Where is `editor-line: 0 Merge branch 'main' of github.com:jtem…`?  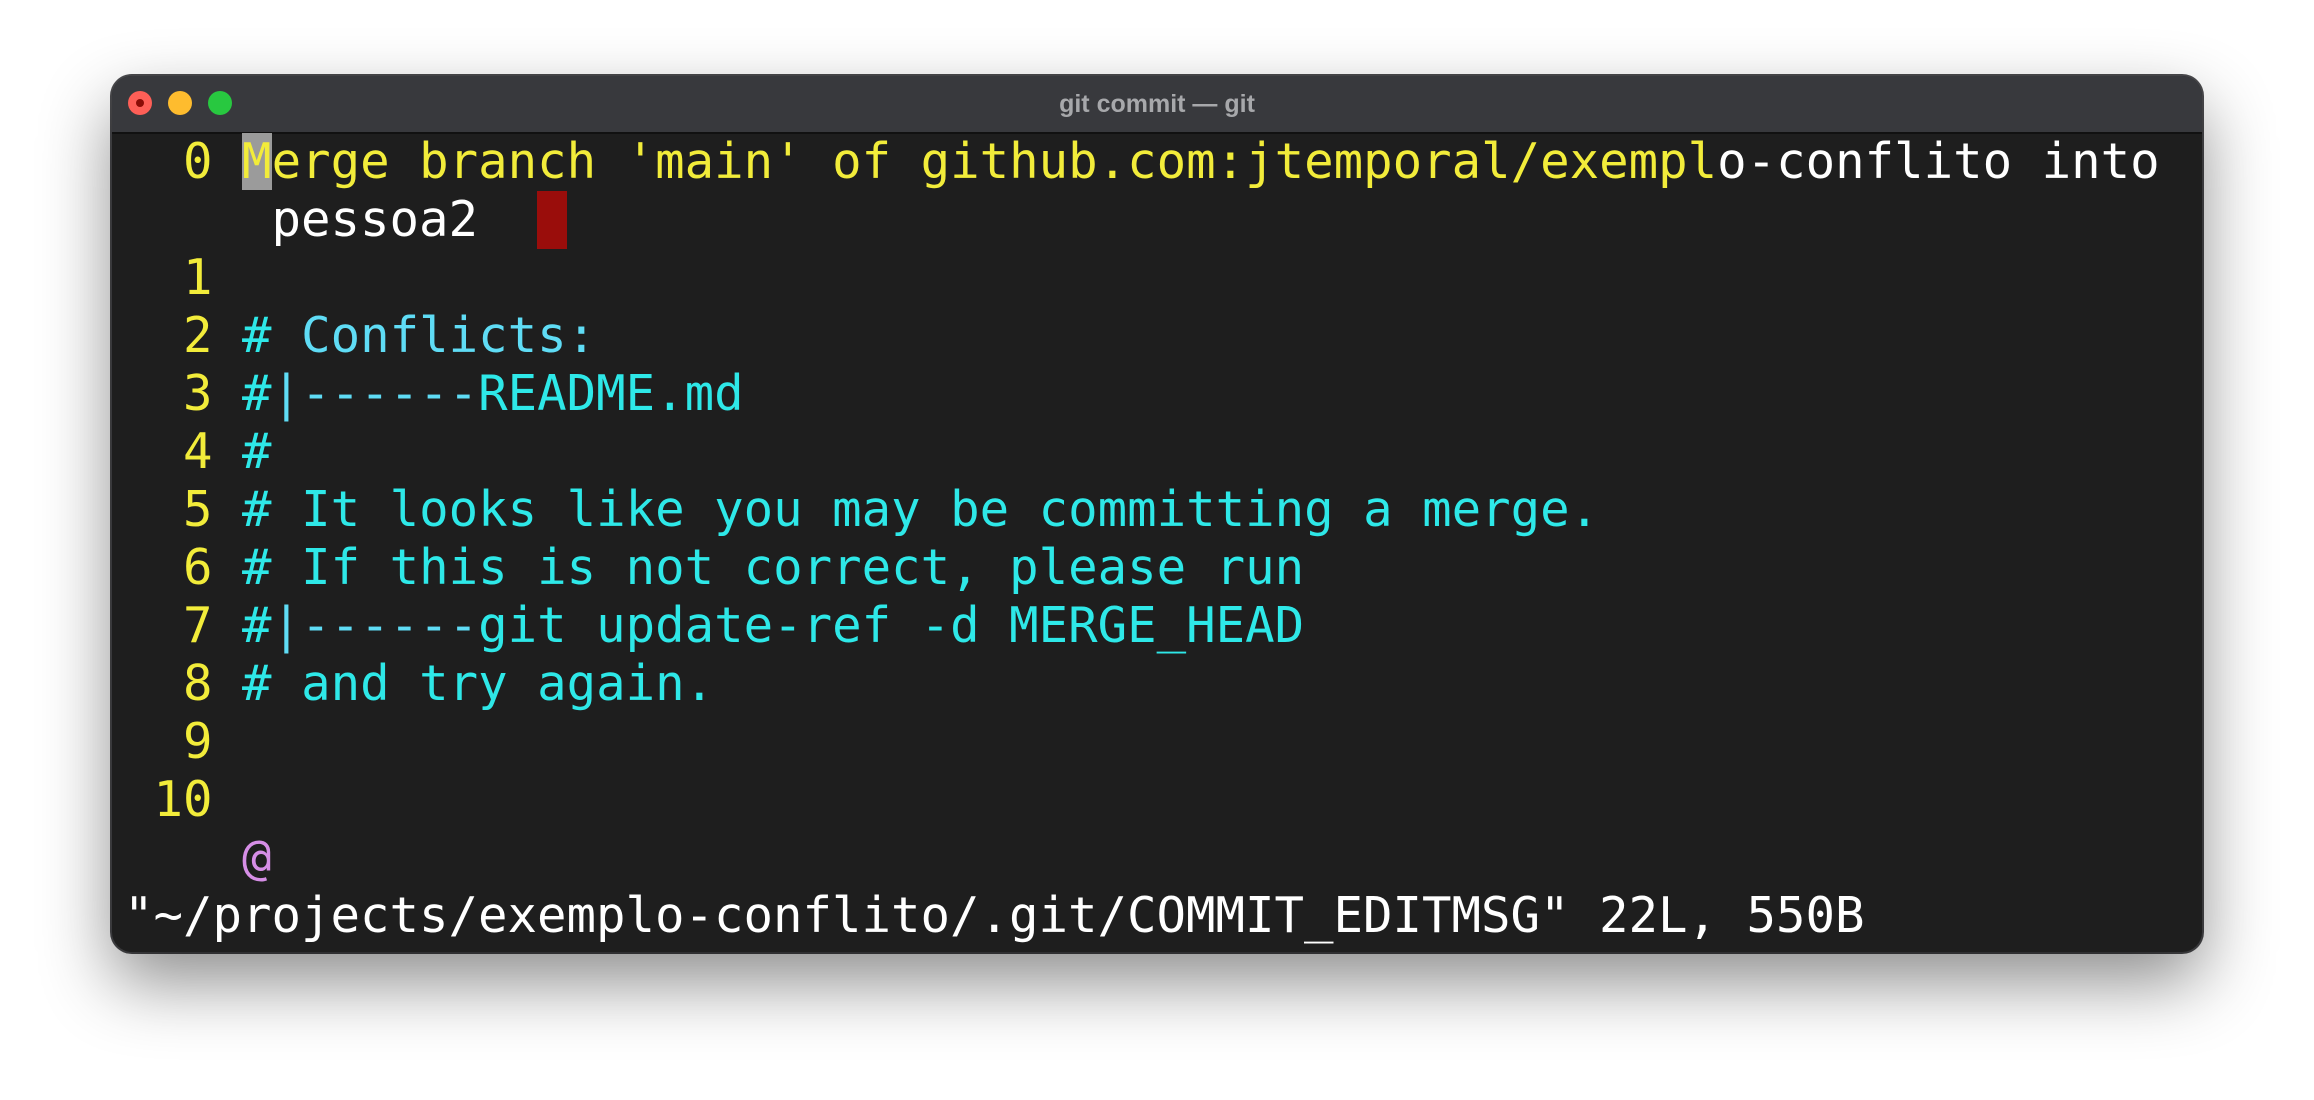
editor-line: 0 Merge branch 'main' of github.com:jtem… is located at coordinates (1142, 162).